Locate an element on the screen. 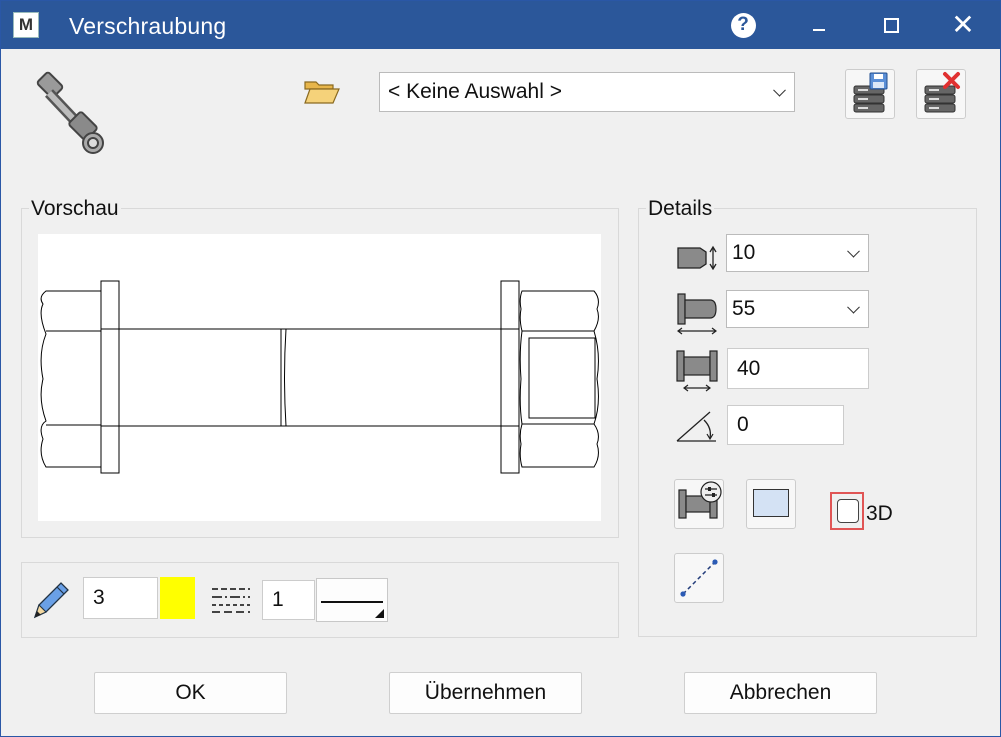 This screenshot has width=1001, height=737. delete-from-database-button is located at coordinates (941, 94).